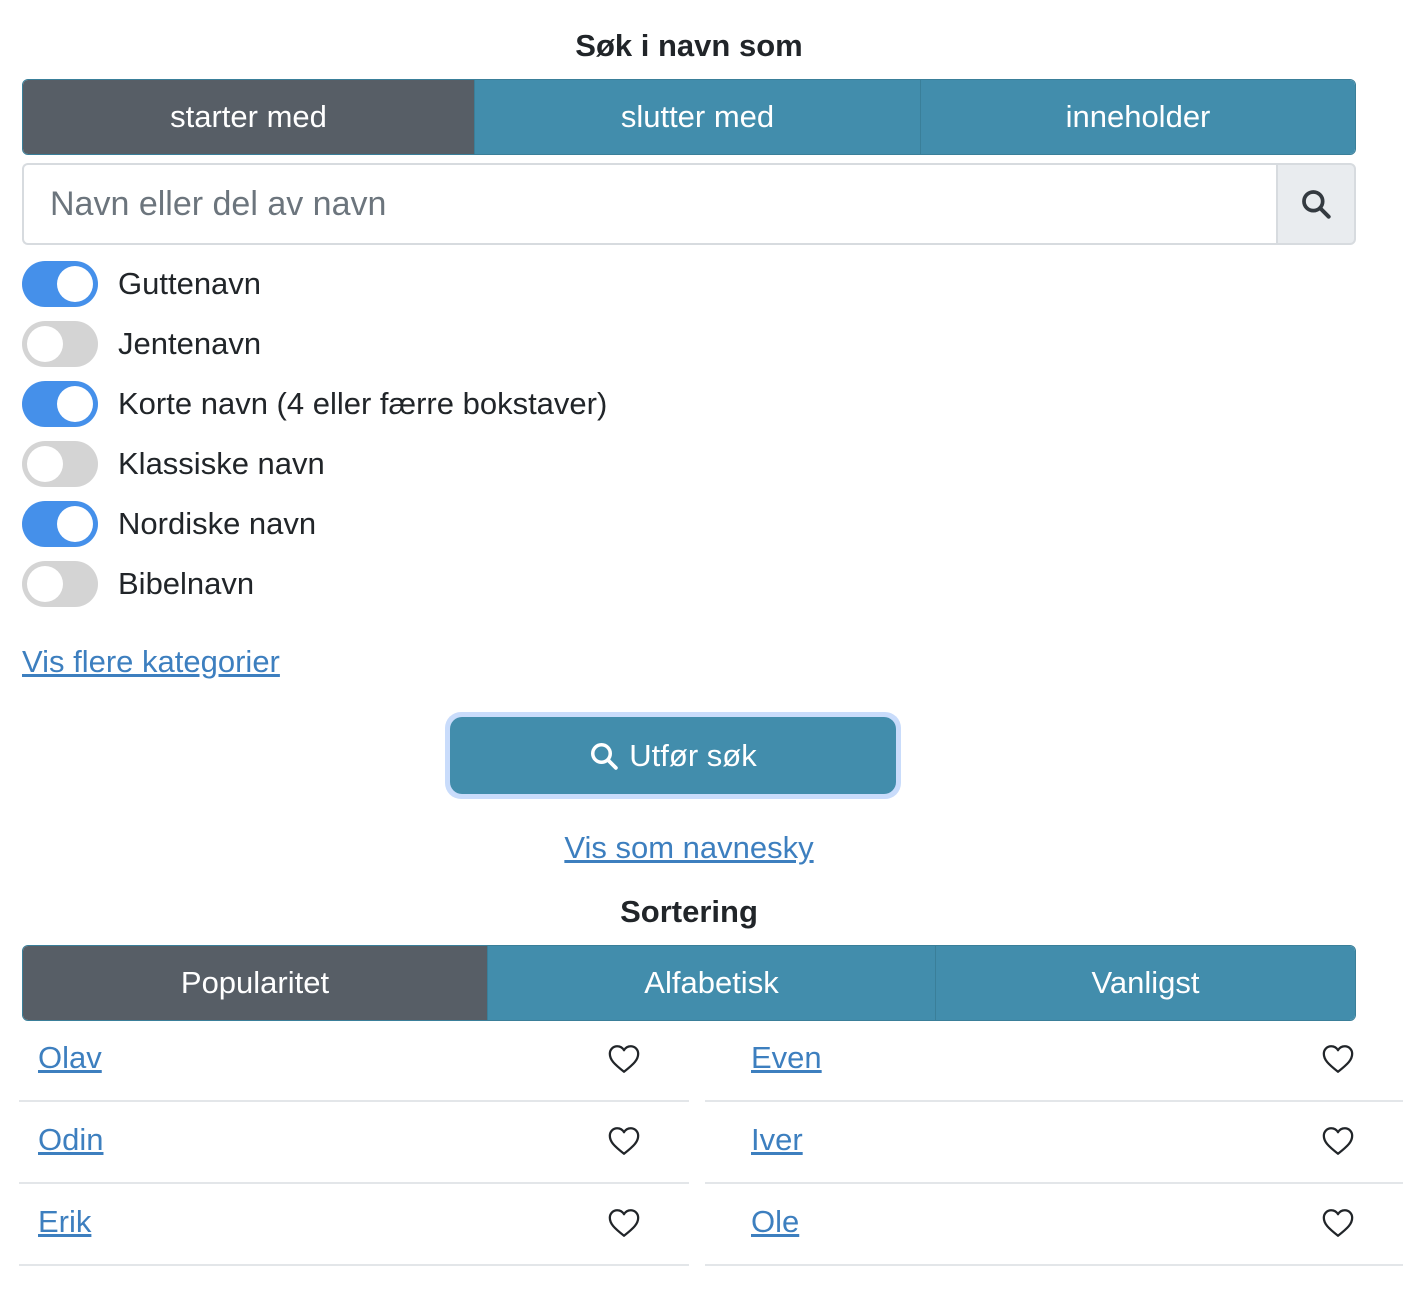 The height and width of the screenshot is (1292, 1416). I want to click on list-item: Erik, so click(354, 1225).